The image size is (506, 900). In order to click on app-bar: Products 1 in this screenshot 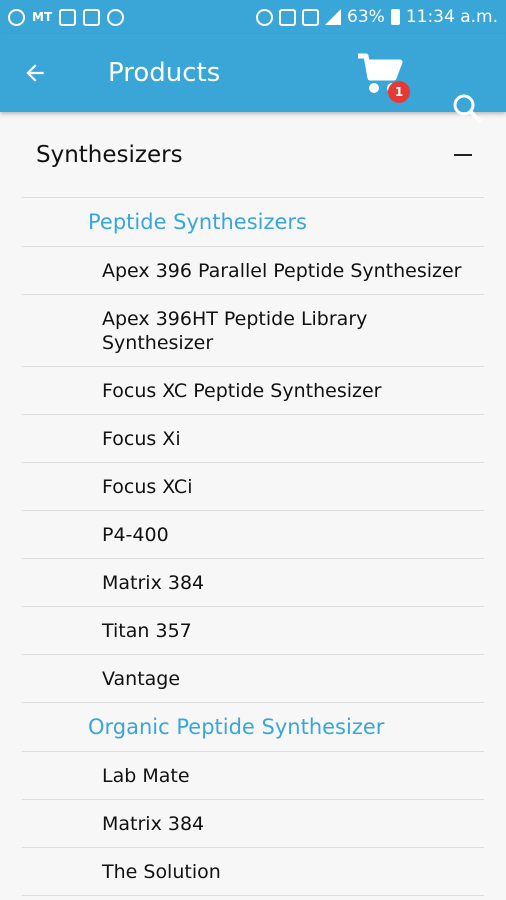, I will do `click(253, 78)`.